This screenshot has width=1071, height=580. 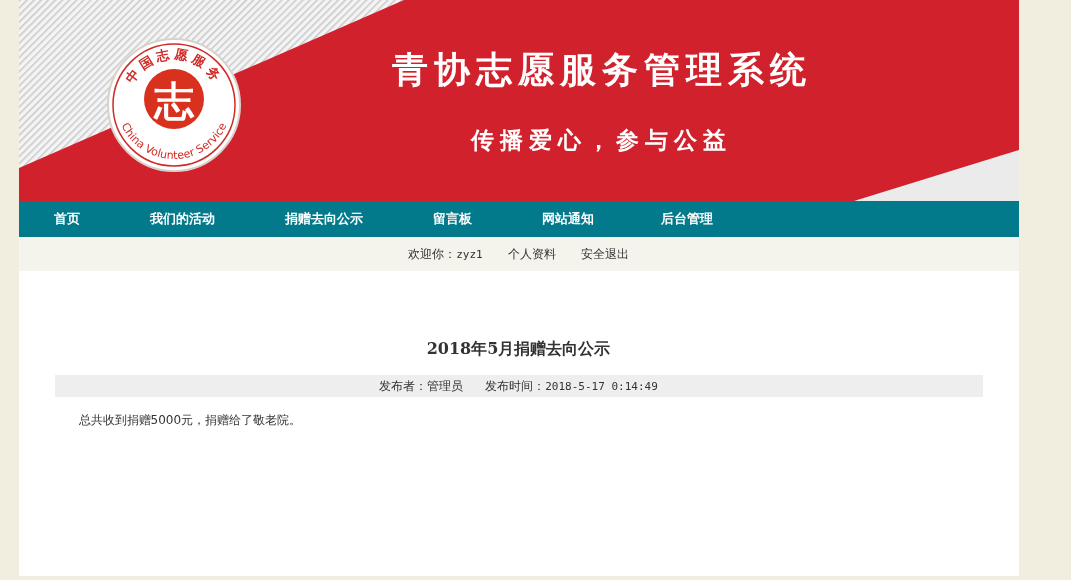 What do you see at coordinates (567, 219) in the screenshot?
I see `nav-link: 网站通知` at bounding box center [567, 219].